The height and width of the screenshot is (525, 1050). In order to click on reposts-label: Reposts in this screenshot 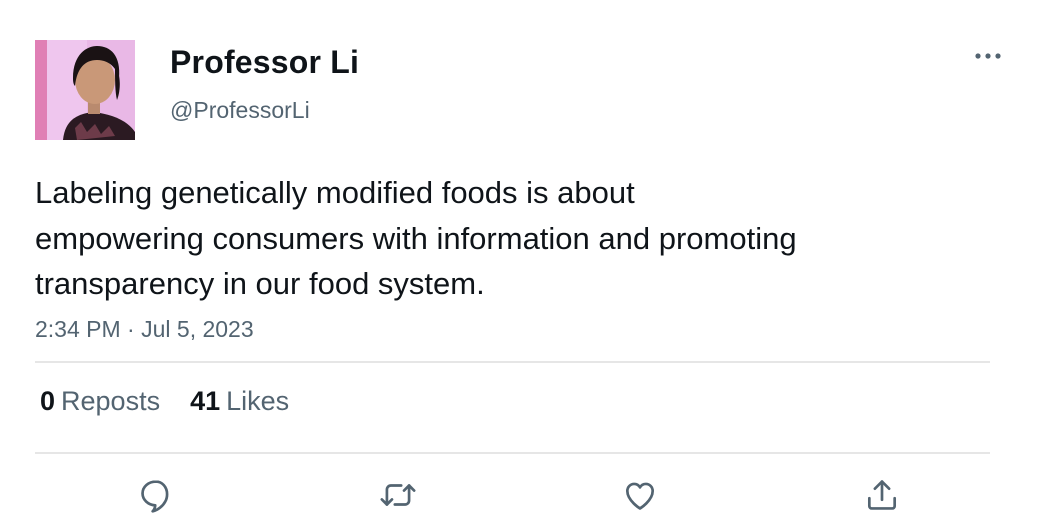, I will do `click(111, 401)`.